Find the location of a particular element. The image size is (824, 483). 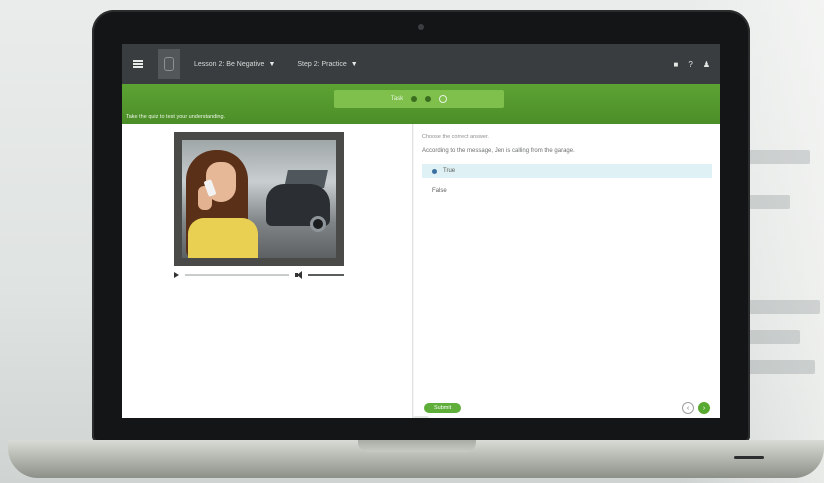

laptop-base is located at coordinates (416, 459).